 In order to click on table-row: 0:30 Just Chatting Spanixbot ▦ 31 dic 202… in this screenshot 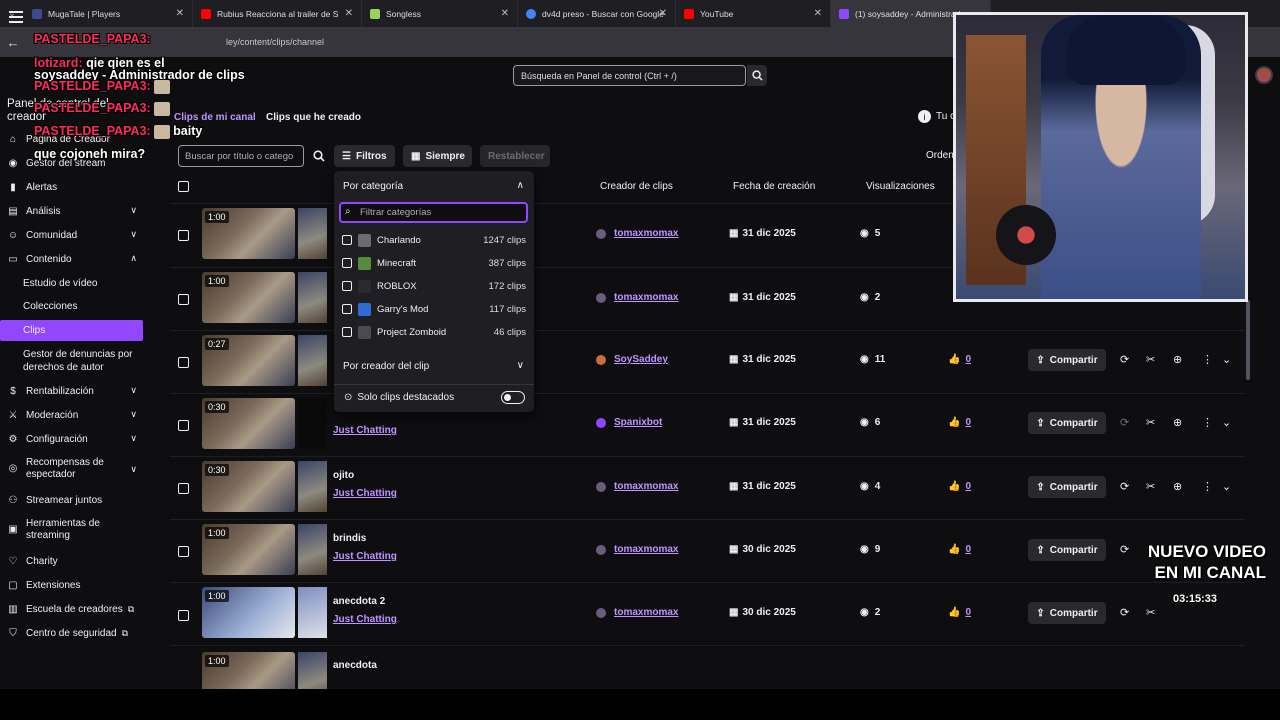, I will do `click(707, 425)`.